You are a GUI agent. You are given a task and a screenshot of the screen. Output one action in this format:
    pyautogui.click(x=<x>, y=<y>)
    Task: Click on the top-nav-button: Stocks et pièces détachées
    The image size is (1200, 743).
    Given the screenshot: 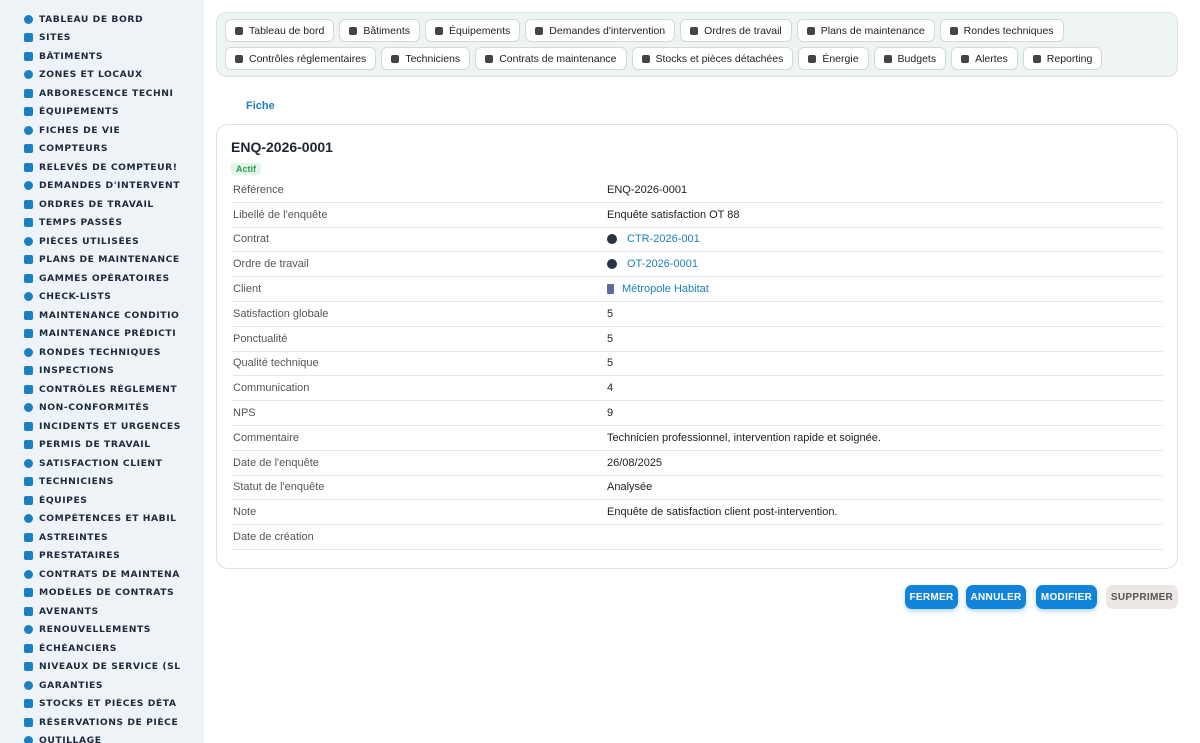 What is the action you would take?
    pyautogui.click(x=712, y=58)
    